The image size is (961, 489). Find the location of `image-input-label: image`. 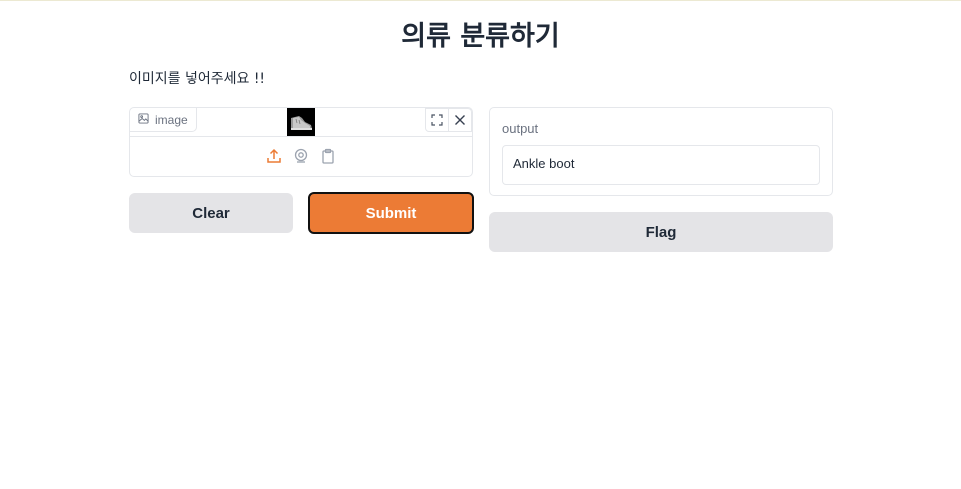

image-input-label: image is located at coordinates (163, 120).